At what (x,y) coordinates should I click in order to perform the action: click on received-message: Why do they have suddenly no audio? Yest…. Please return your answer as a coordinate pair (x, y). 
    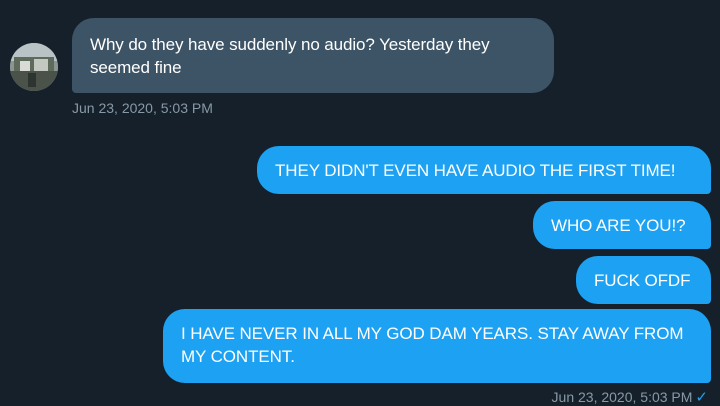
    Looking at the image, I should click on (313, 55).